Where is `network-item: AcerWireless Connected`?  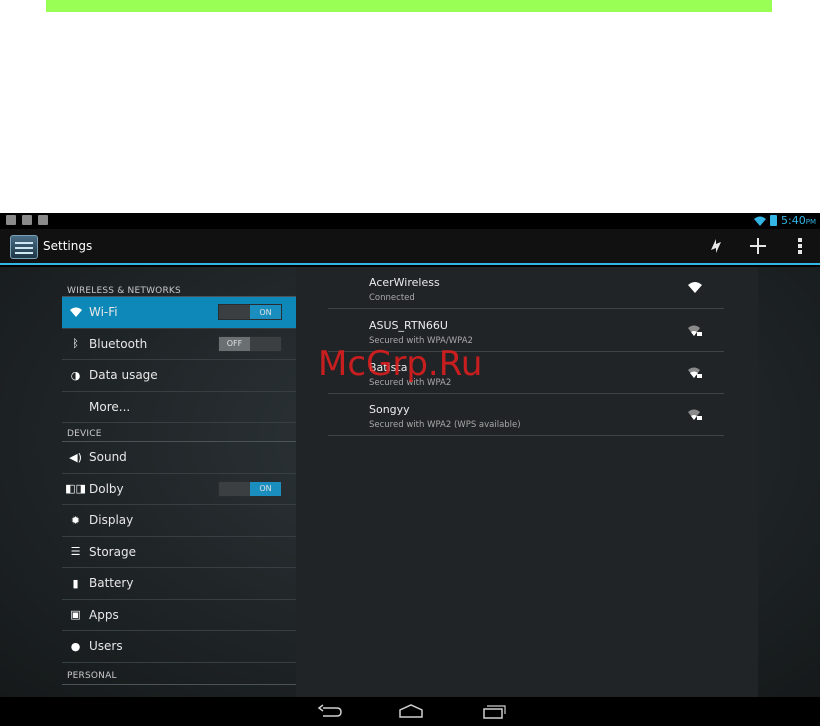
network-item: AcerWireless Connected is located at coordinates (526, 288).